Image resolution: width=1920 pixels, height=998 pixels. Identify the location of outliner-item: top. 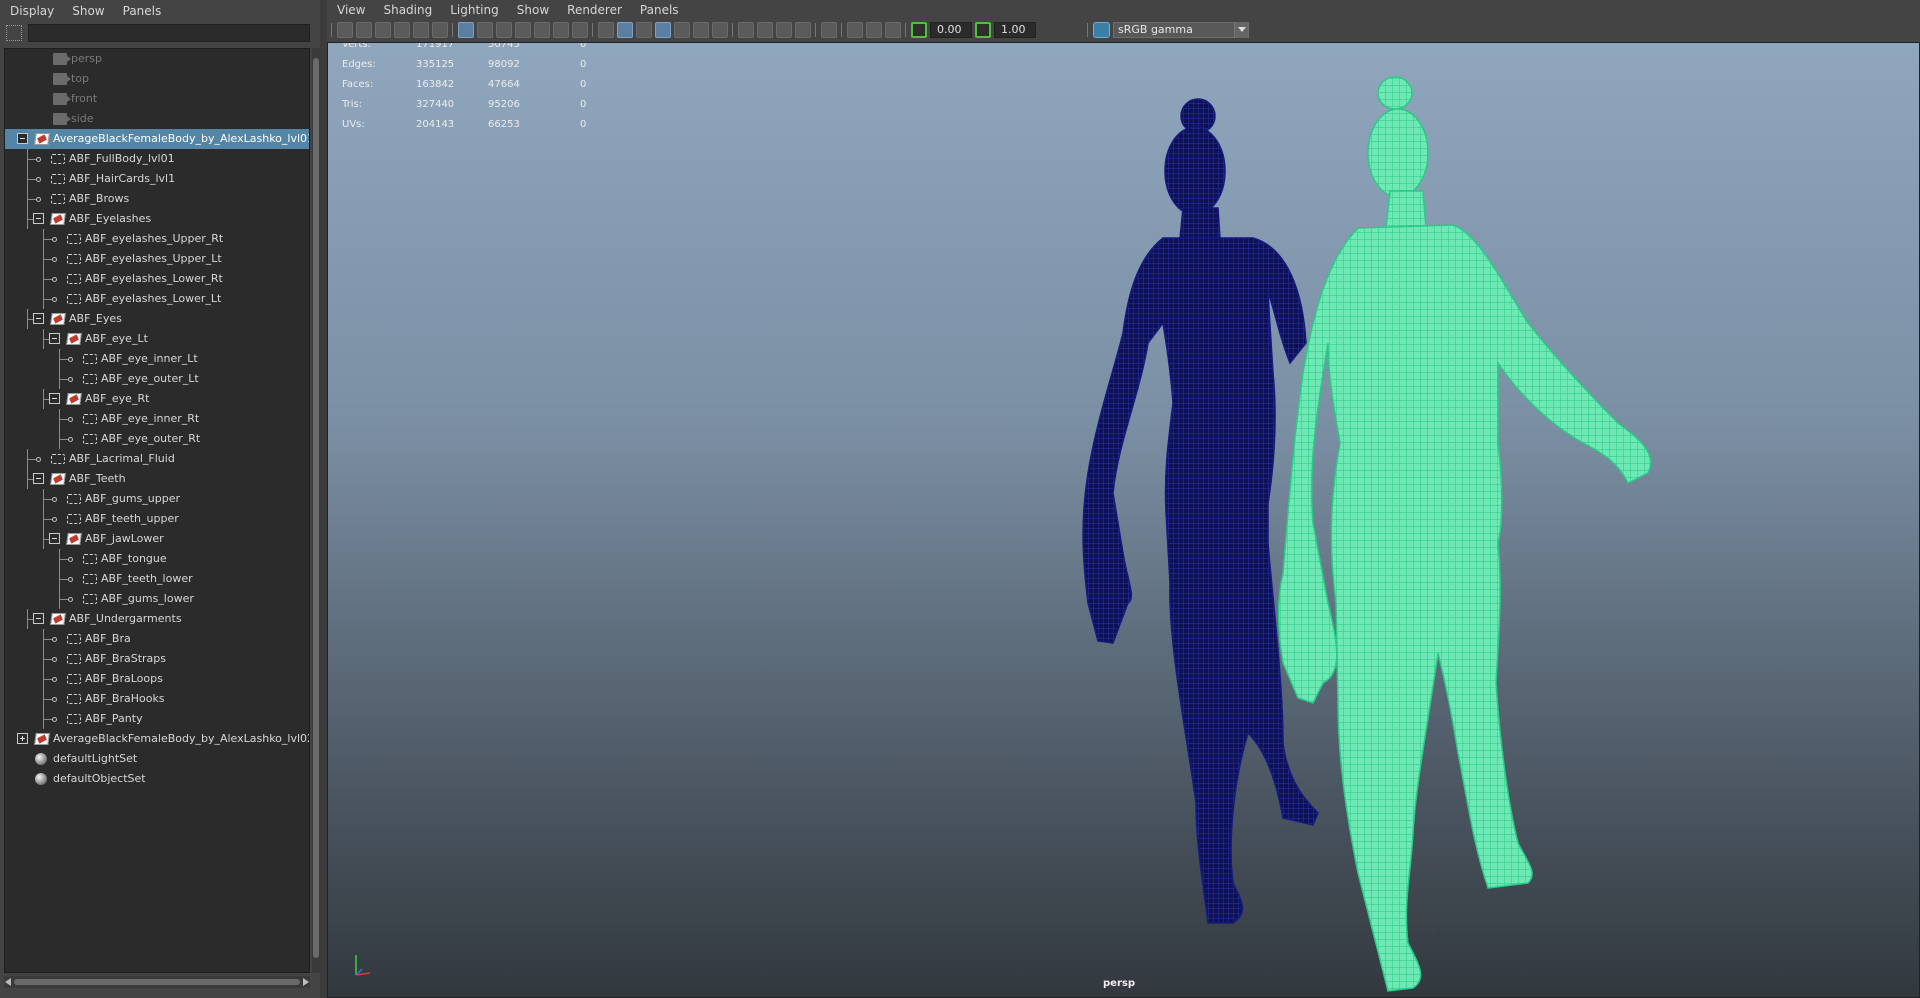
(157, 79).